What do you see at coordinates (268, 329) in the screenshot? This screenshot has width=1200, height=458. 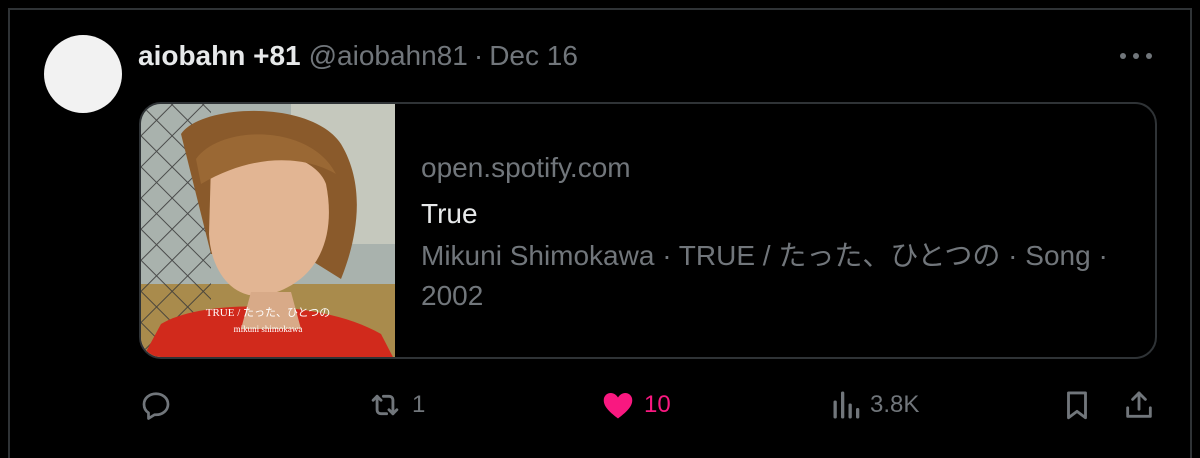 I see `cover-artist-text: mikuni shimokawa` at bounding box center [268, 329].